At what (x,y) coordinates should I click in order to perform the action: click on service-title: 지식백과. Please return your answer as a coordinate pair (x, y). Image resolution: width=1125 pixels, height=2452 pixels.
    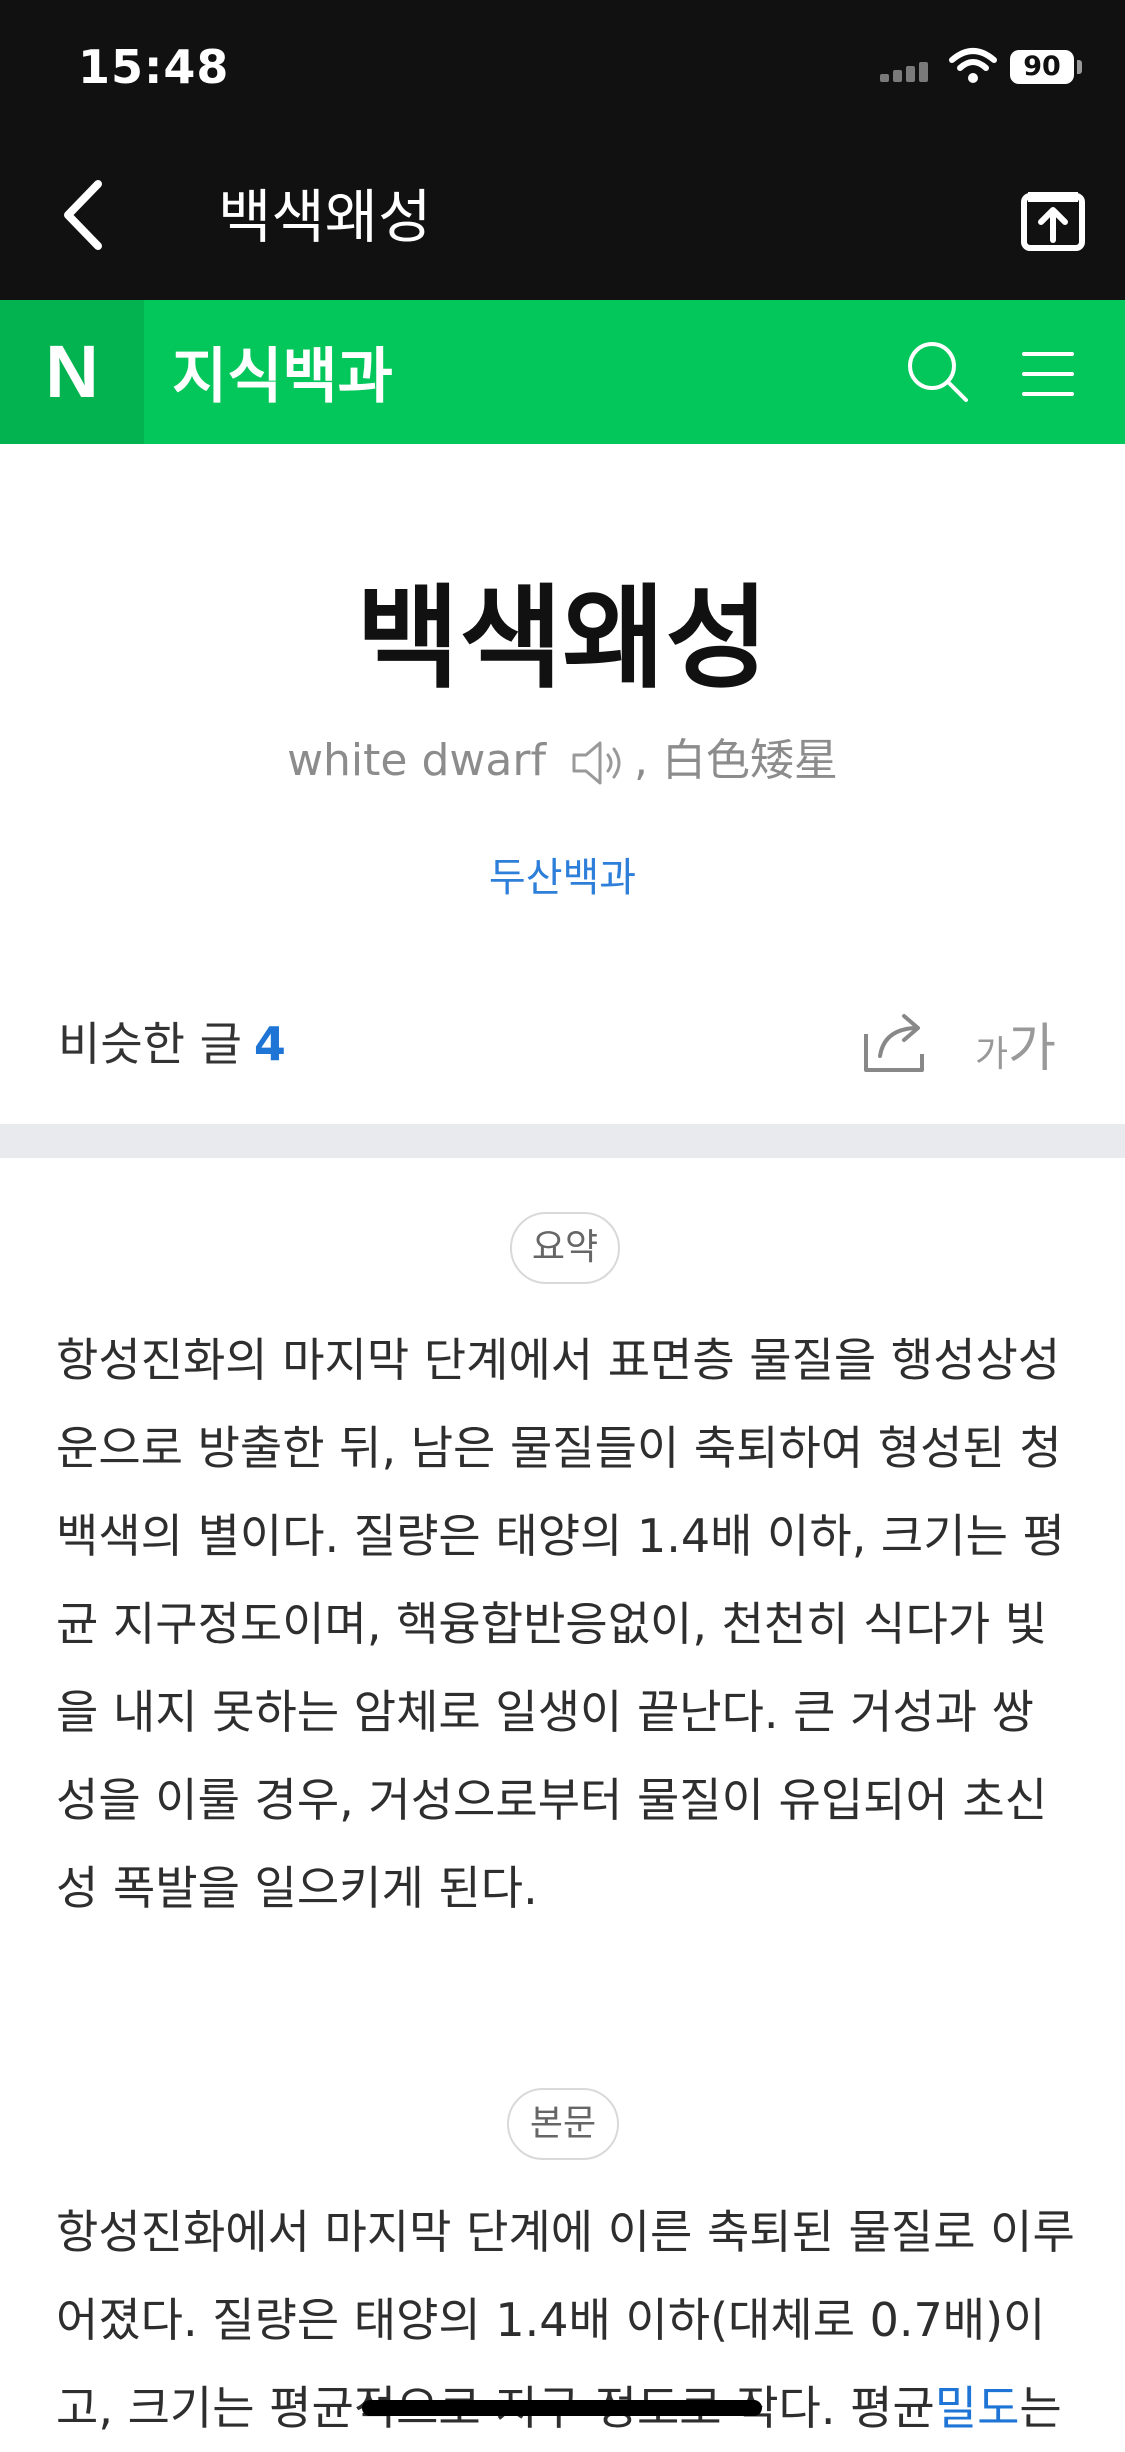
    Looking at the image, I should click on (282, 371).